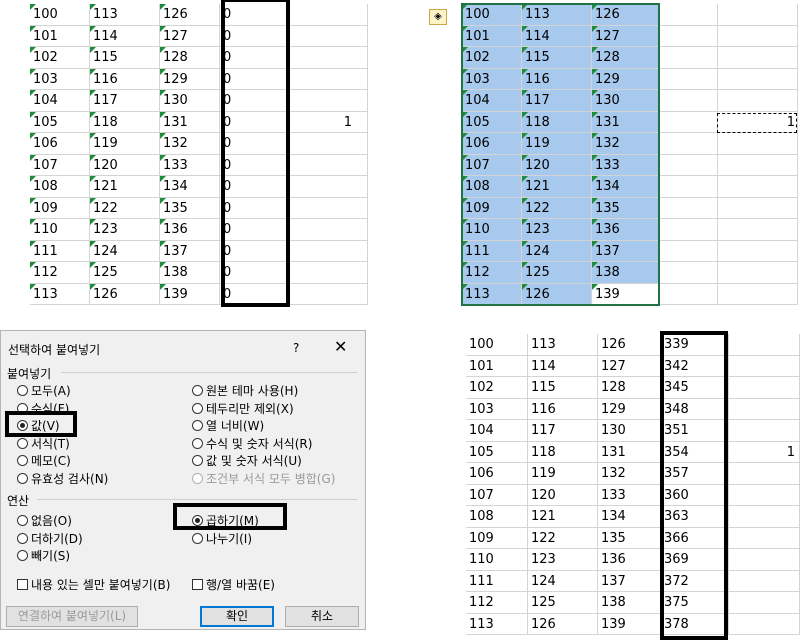  What do you see at coordinates (695, 366) in the screenshot?
I see `cell: 342` at bounding box center [695, 366].